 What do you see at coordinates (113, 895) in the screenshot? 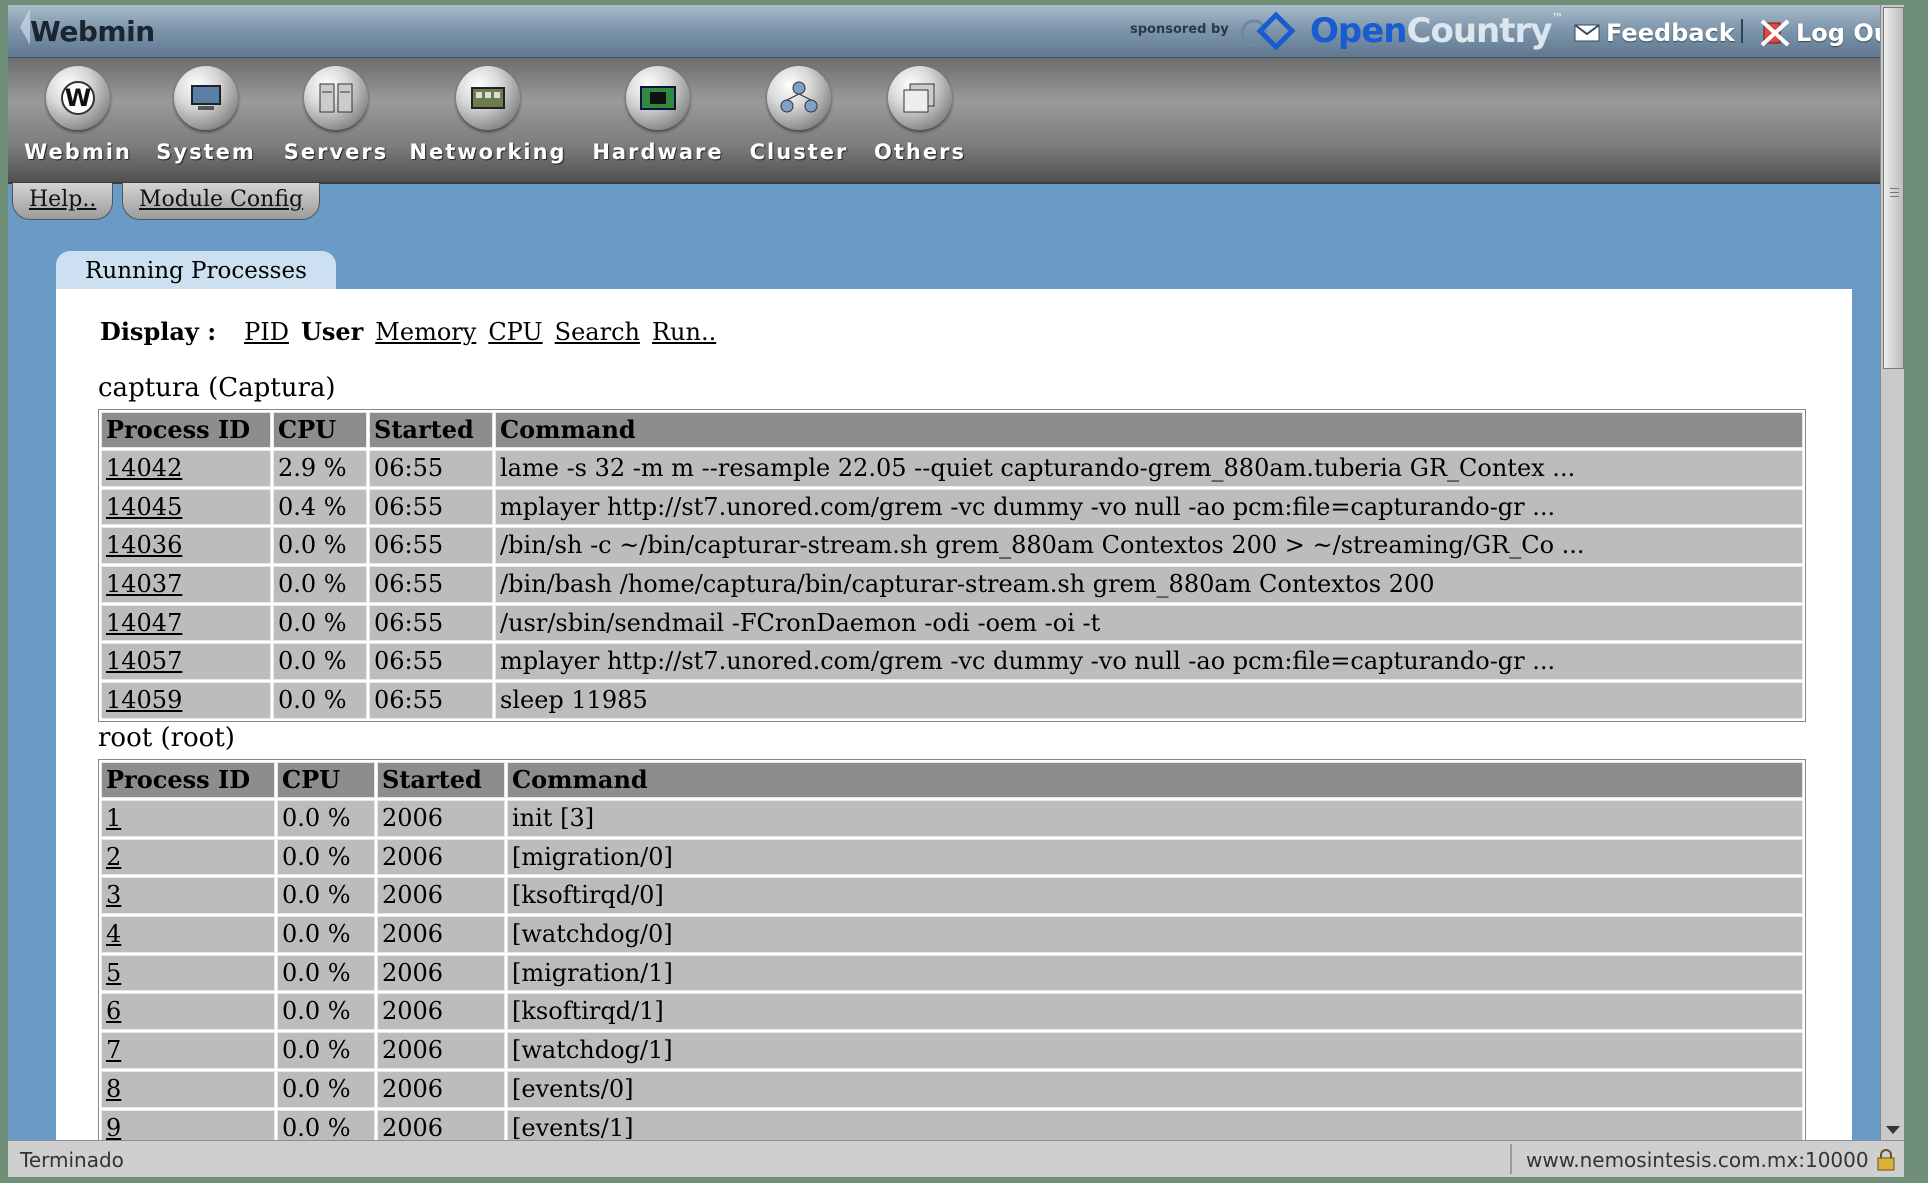
I see `process-id-link: 3` at bounding box center [113, 895].